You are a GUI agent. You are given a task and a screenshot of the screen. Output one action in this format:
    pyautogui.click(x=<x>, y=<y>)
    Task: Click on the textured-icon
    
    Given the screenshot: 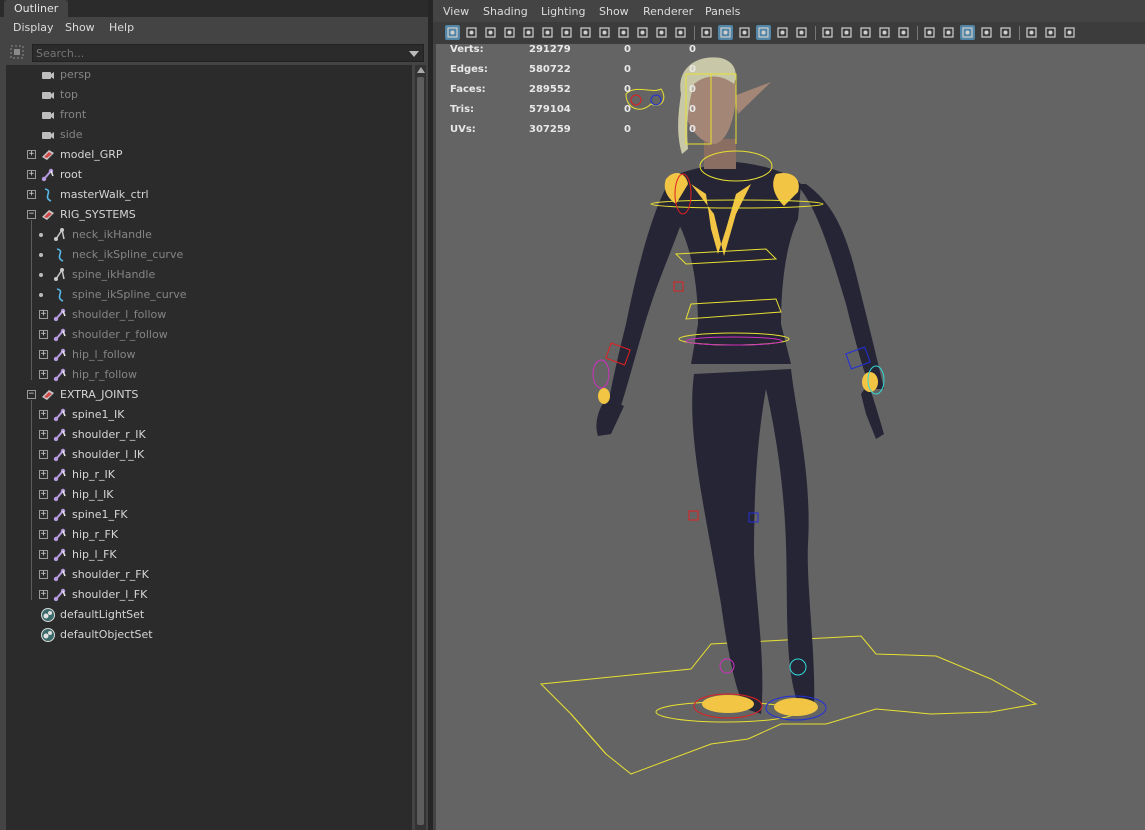 What is the action you would take?
    pyautogui.click(x=763, y=32)
    